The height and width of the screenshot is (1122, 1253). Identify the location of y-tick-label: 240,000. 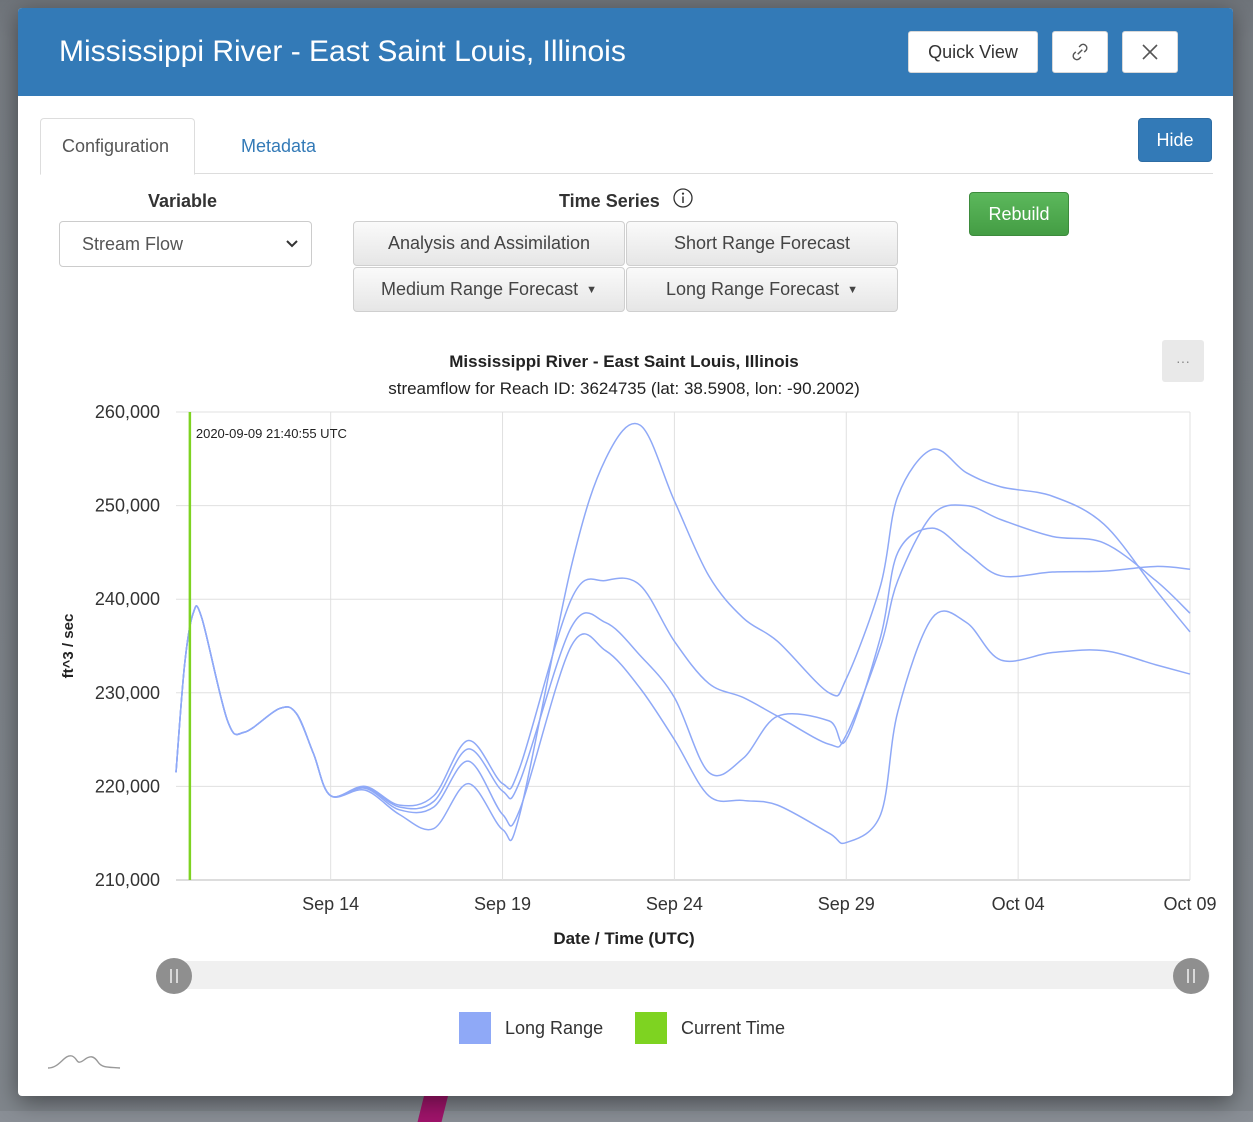
(127, 599).